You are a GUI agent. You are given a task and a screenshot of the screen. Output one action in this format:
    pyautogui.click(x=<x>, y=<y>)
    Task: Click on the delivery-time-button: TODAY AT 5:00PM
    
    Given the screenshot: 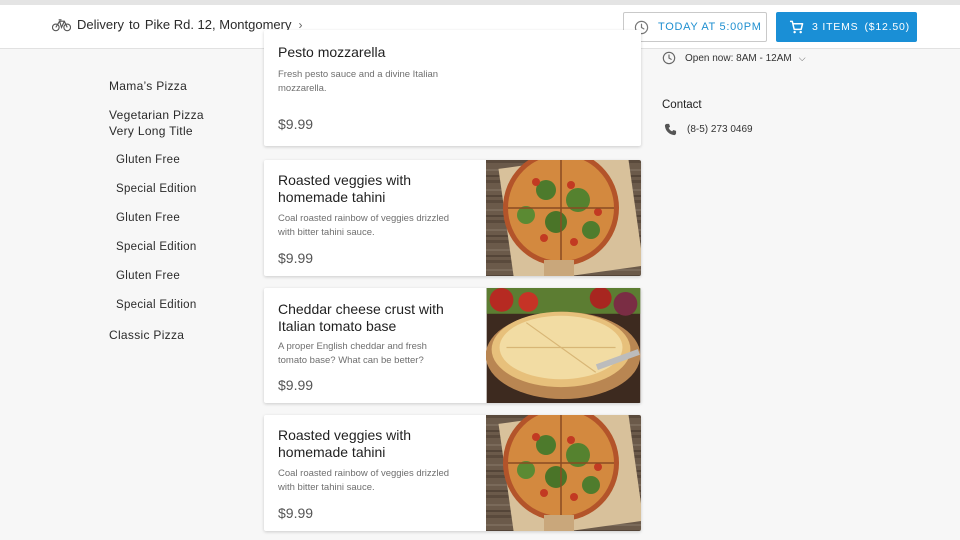 What is the action you would take?
    pyautogui.click(x=695, y=27)
    